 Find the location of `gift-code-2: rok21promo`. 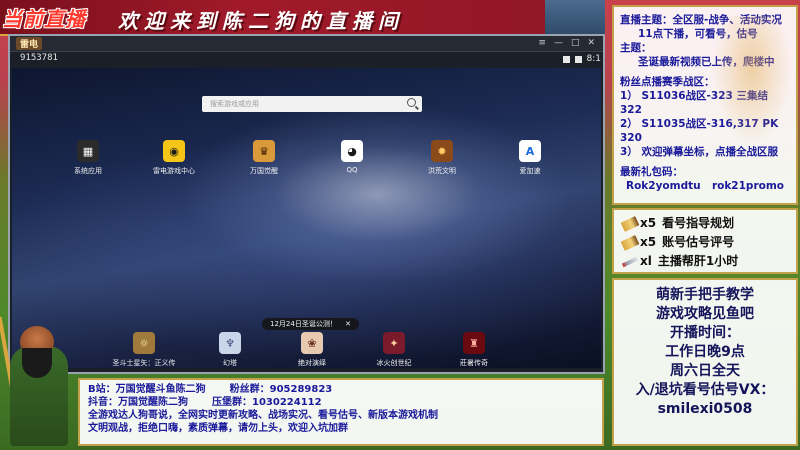

gift-code-2: rok21promo is located at coordinates (747, 186).